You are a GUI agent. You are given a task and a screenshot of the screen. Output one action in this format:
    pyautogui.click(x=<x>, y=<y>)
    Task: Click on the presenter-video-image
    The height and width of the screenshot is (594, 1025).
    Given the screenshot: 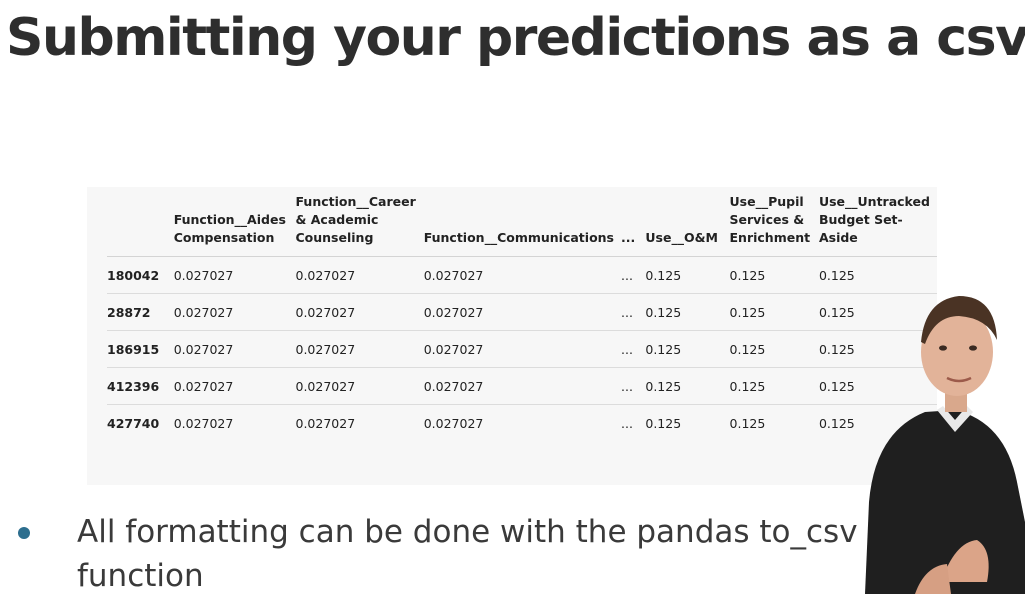 What is the action you would take?
    pyautogui.click(x=940, y=438)
    